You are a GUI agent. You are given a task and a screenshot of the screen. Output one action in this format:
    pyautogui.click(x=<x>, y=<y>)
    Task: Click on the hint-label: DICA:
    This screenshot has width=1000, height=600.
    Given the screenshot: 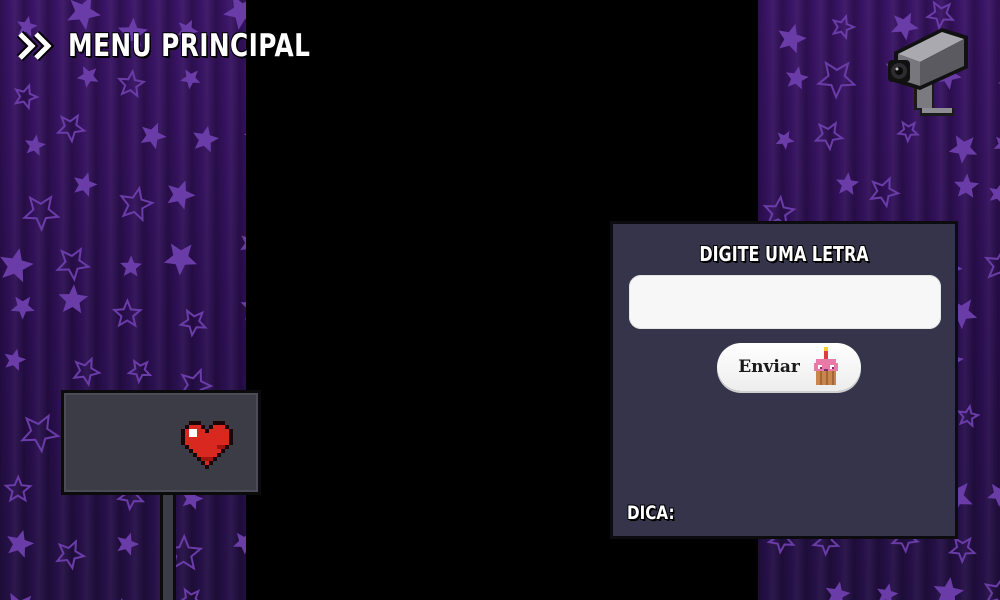 What is the action you would take?
    pyautogui.click(x=651, y=513)
    